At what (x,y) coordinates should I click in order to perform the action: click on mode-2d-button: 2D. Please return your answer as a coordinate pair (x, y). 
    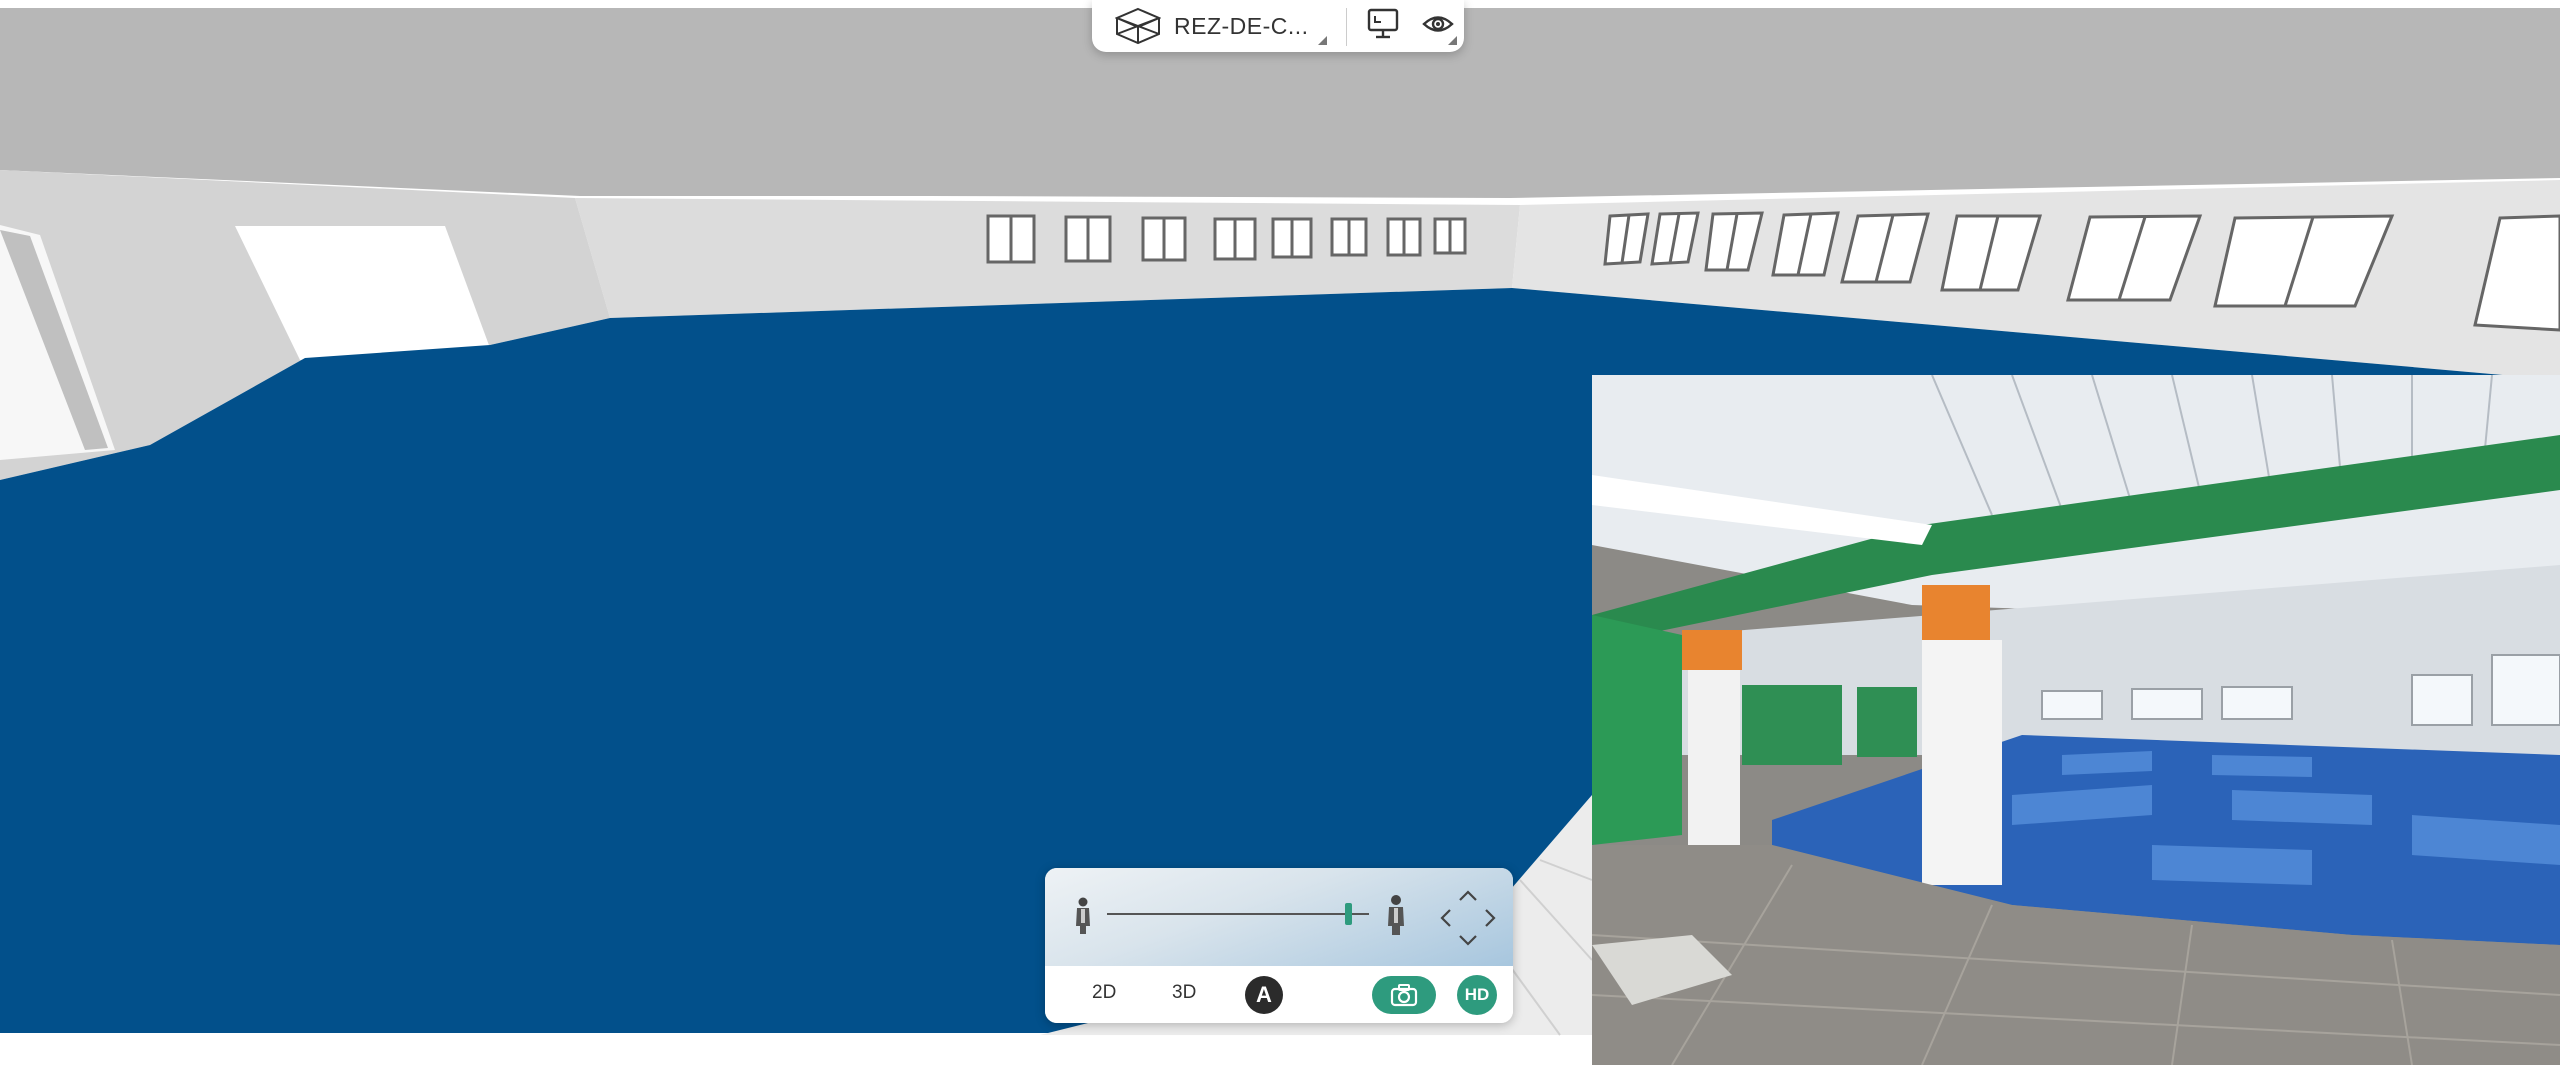
    Looking at the image, I should click on (1104, 993).